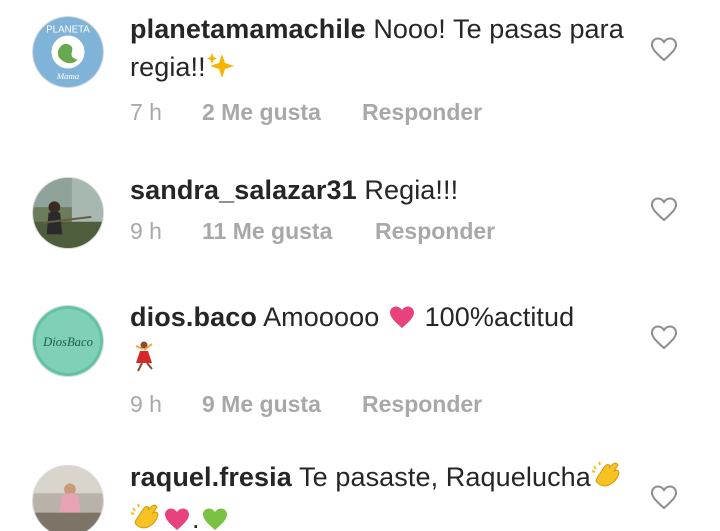 The width and height of the screenshot is (720, 531). What do you see at coordinates (499, 317) in the screenshot?
I see `comment-text-2: 100%actitud` at bounding box center [499, 317].